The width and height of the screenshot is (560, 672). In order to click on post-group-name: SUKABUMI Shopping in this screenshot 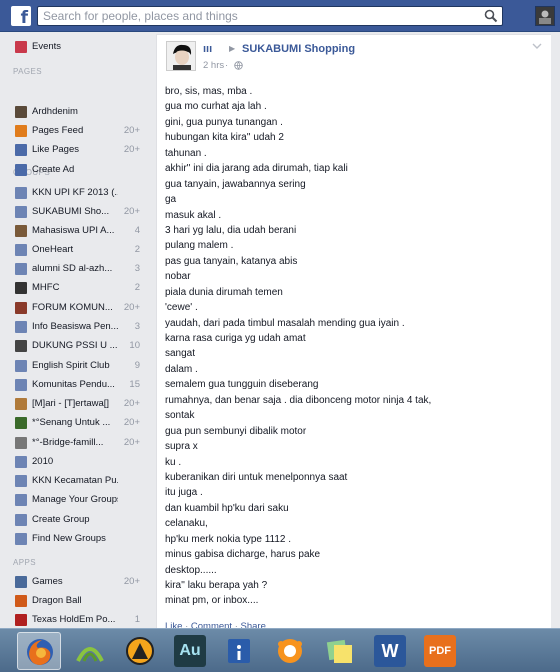, I will do `click(298, 49)`.